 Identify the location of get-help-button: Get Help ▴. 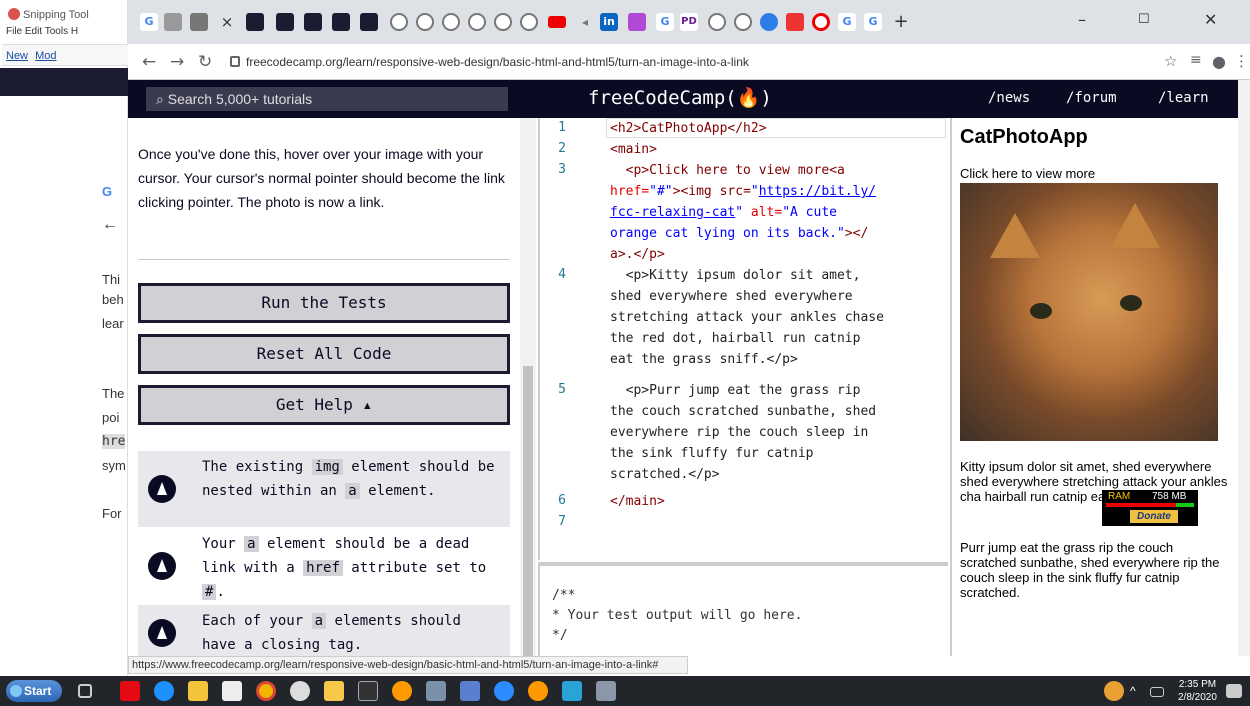
(324, 405).